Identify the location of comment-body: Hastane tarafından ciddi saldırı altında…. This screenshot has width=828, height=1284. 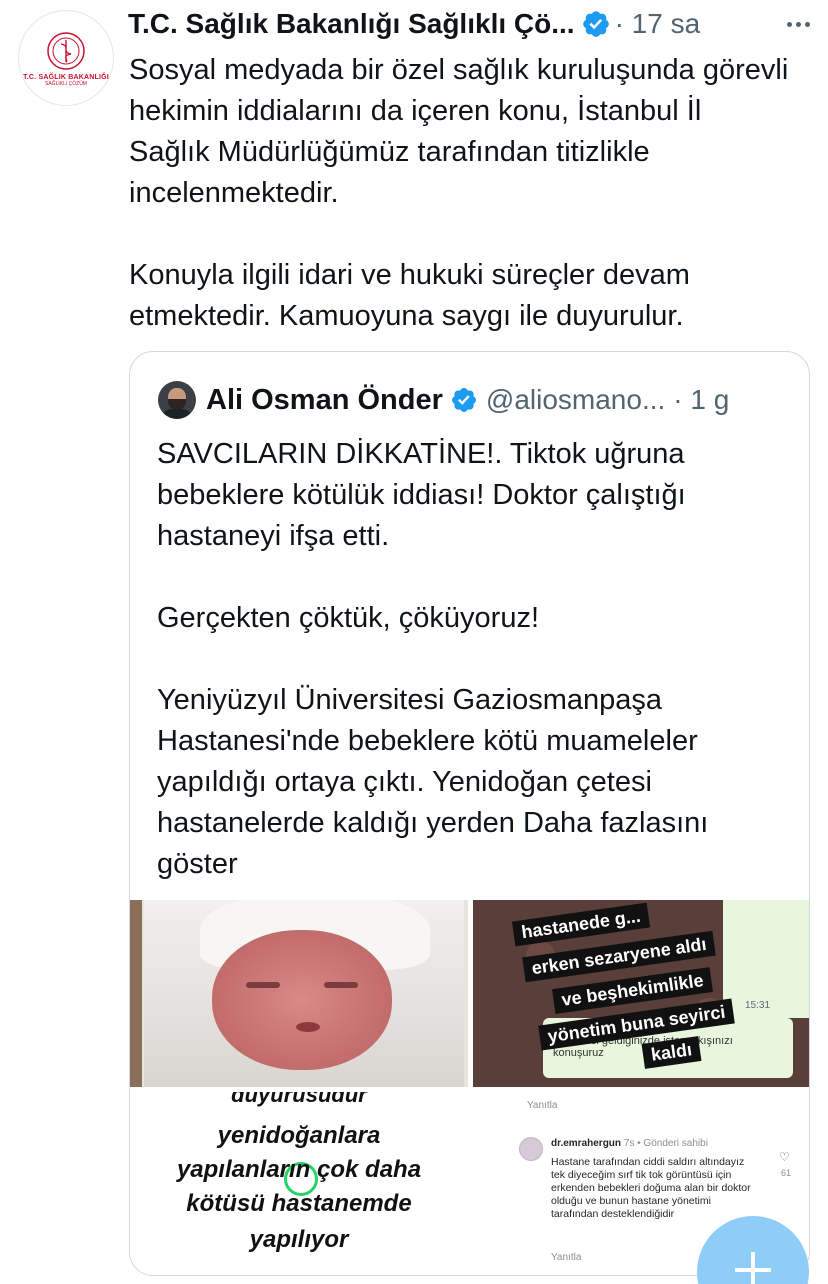
(651, 1188).